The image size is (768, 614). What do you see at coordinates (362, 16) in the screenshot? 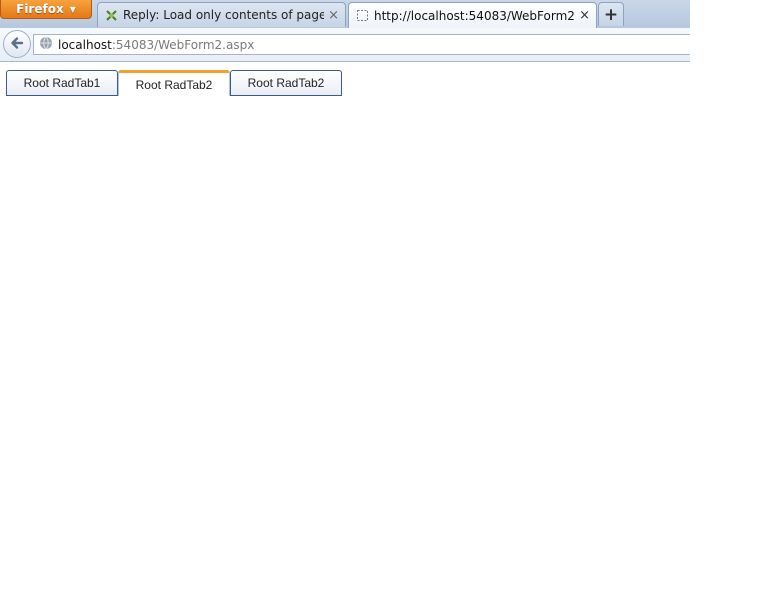
I see `blank-page-icon` at bounding box center [362, 16].